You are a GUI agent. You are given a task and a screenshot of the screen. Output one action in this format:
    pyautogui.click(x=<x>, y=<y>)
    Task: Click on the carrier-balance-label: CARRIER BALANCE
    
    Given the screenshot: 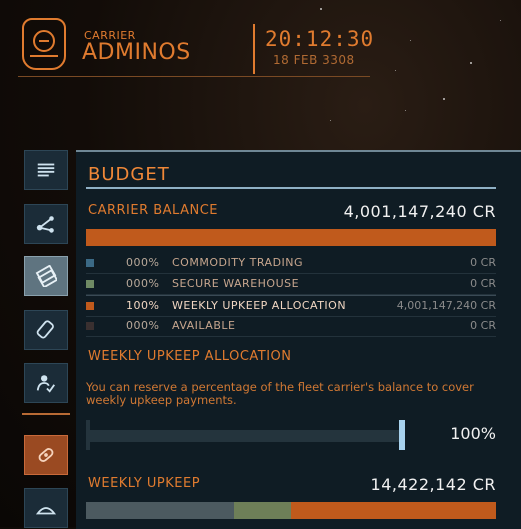 What is the action you would take?
    pyautogui.click(x=153, y=210)
    